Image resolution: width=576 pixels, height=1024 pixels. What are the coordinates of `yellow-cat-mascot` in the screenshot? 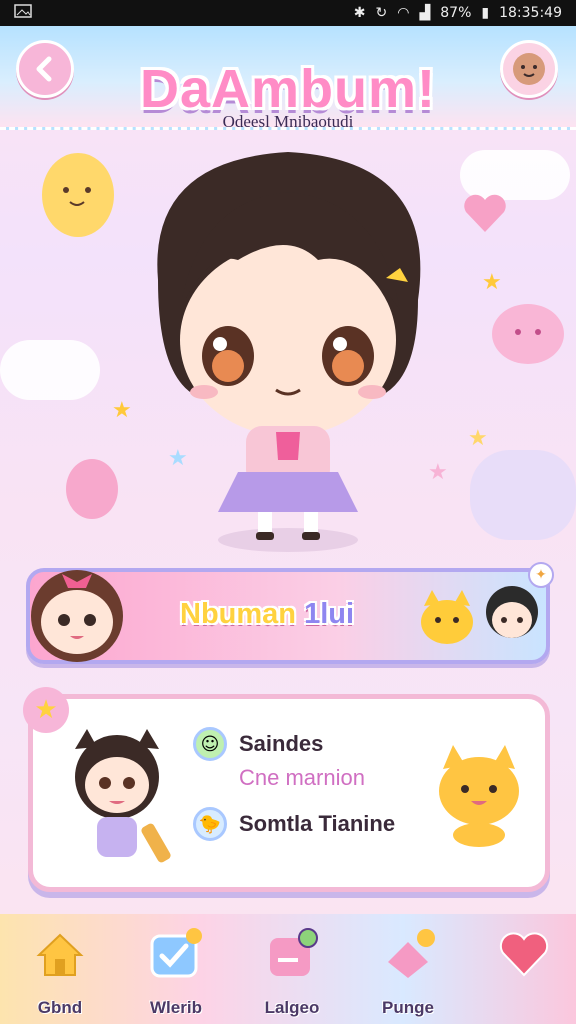 It's located at (479, 796).